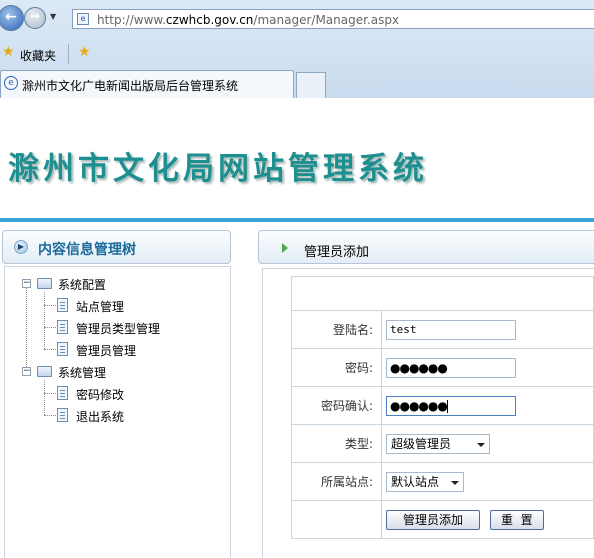 The height and width of the screenshot is (558, 594). Describe the element at coordinates (336, 329) in the screenshot. I see `login-label: 登陆名:` at that location.